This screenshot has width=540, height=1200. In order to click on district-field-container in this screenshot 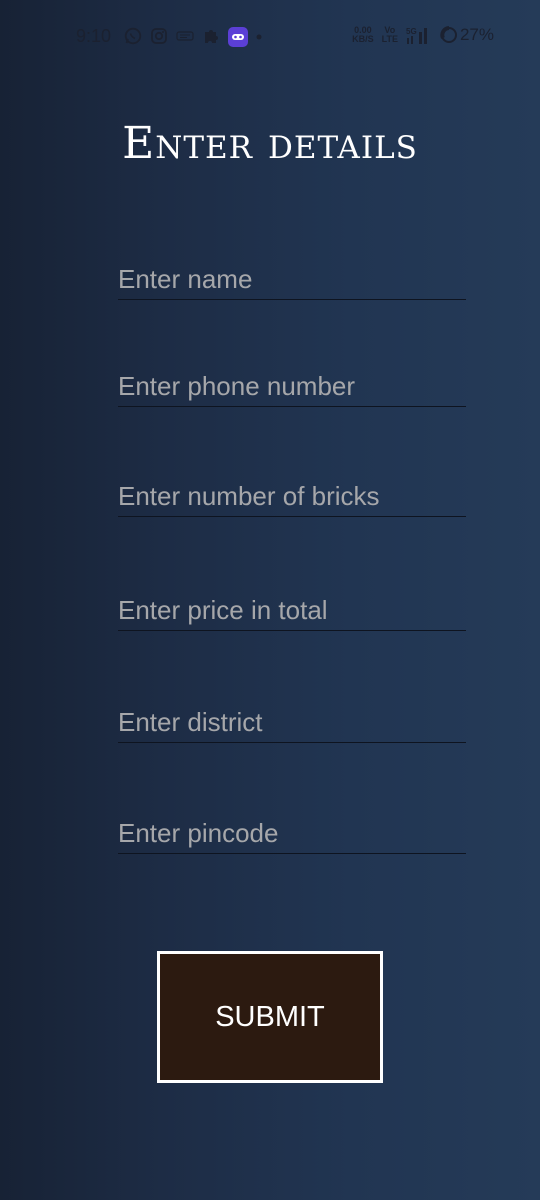, I will do `click(292, 720)`.